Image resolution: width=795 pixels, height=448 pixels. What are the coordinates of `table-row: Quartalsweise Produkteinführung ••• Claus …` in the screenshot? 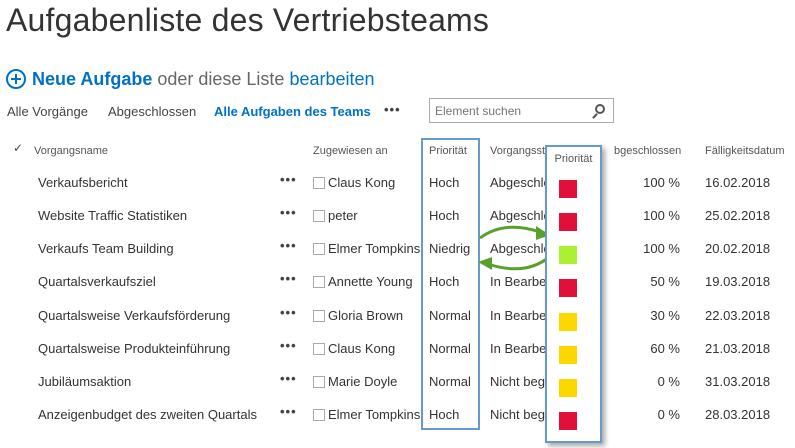 It's located at (397, 354).